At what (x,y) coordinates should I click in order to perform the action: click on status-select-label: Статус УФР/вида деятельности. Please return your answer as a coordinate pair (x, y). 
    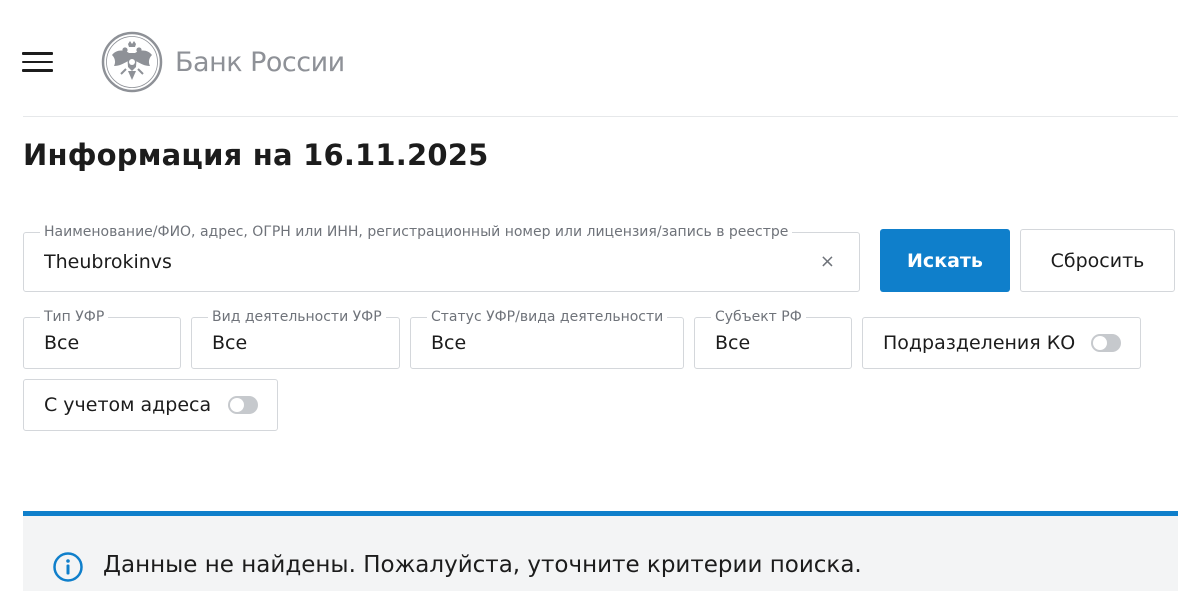
    Looking at the image, I should click on (547, 317).